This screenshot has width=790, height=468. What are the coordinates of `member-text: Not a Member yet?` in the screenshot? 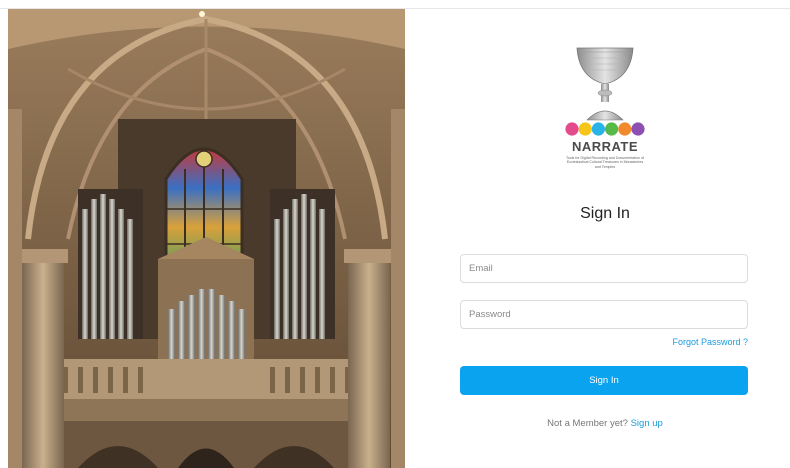 It's located at (587, 423).